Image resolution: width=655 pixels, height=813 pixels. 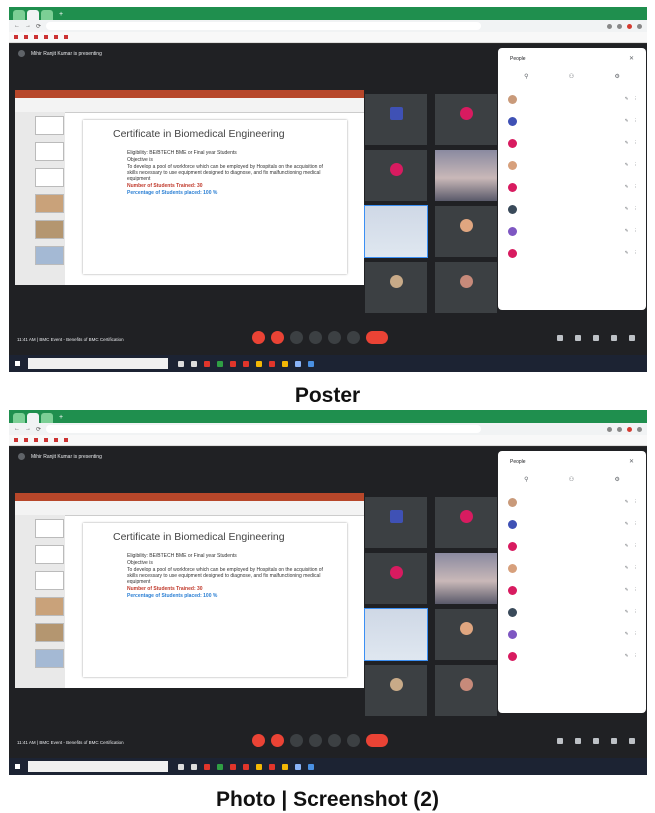 What do you see at coordinates (28, 26) in the screenshot?
I see `forward-icon: →` at bounding box center [28, 26].